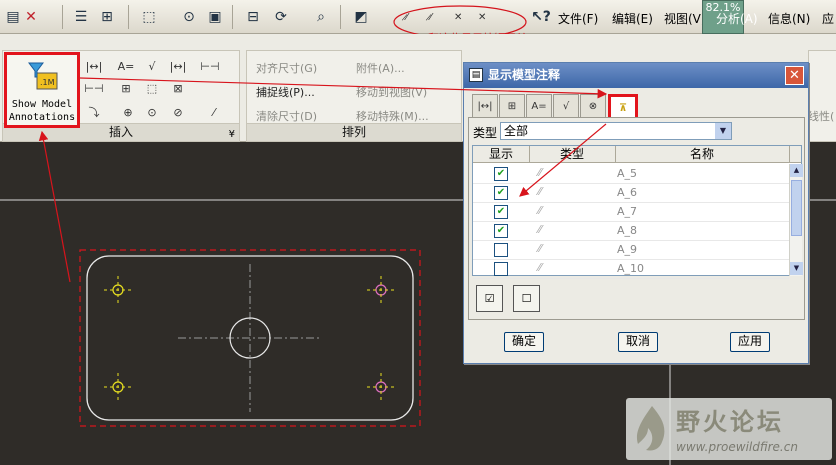  I want to click on arrow-to-datum-tab, so click(343, 88).